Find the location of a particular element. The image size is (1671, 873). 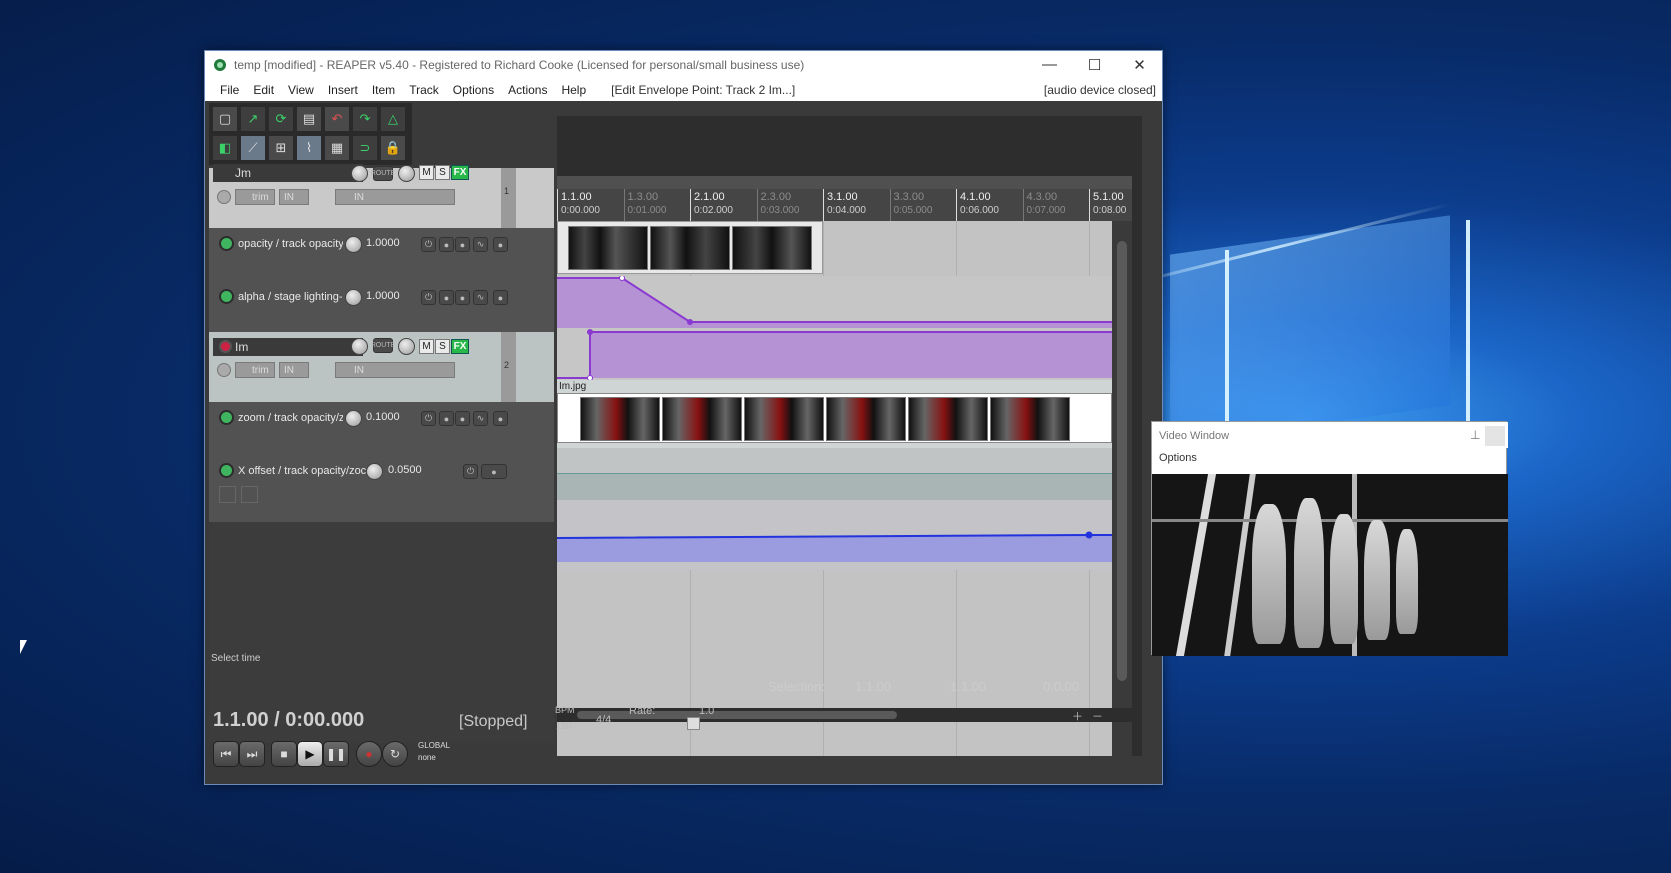

track-name-field: Im is located at coordinates (288, 347).